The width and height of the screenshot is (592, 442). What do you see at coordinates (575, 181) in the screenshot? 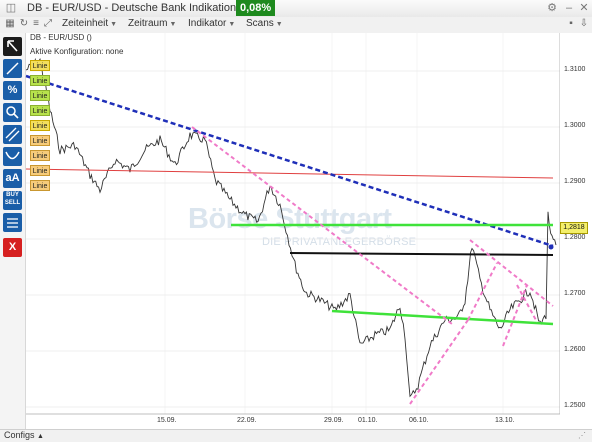
I see `y-tick-label: 1.2900` at bounding box center [575, 181].